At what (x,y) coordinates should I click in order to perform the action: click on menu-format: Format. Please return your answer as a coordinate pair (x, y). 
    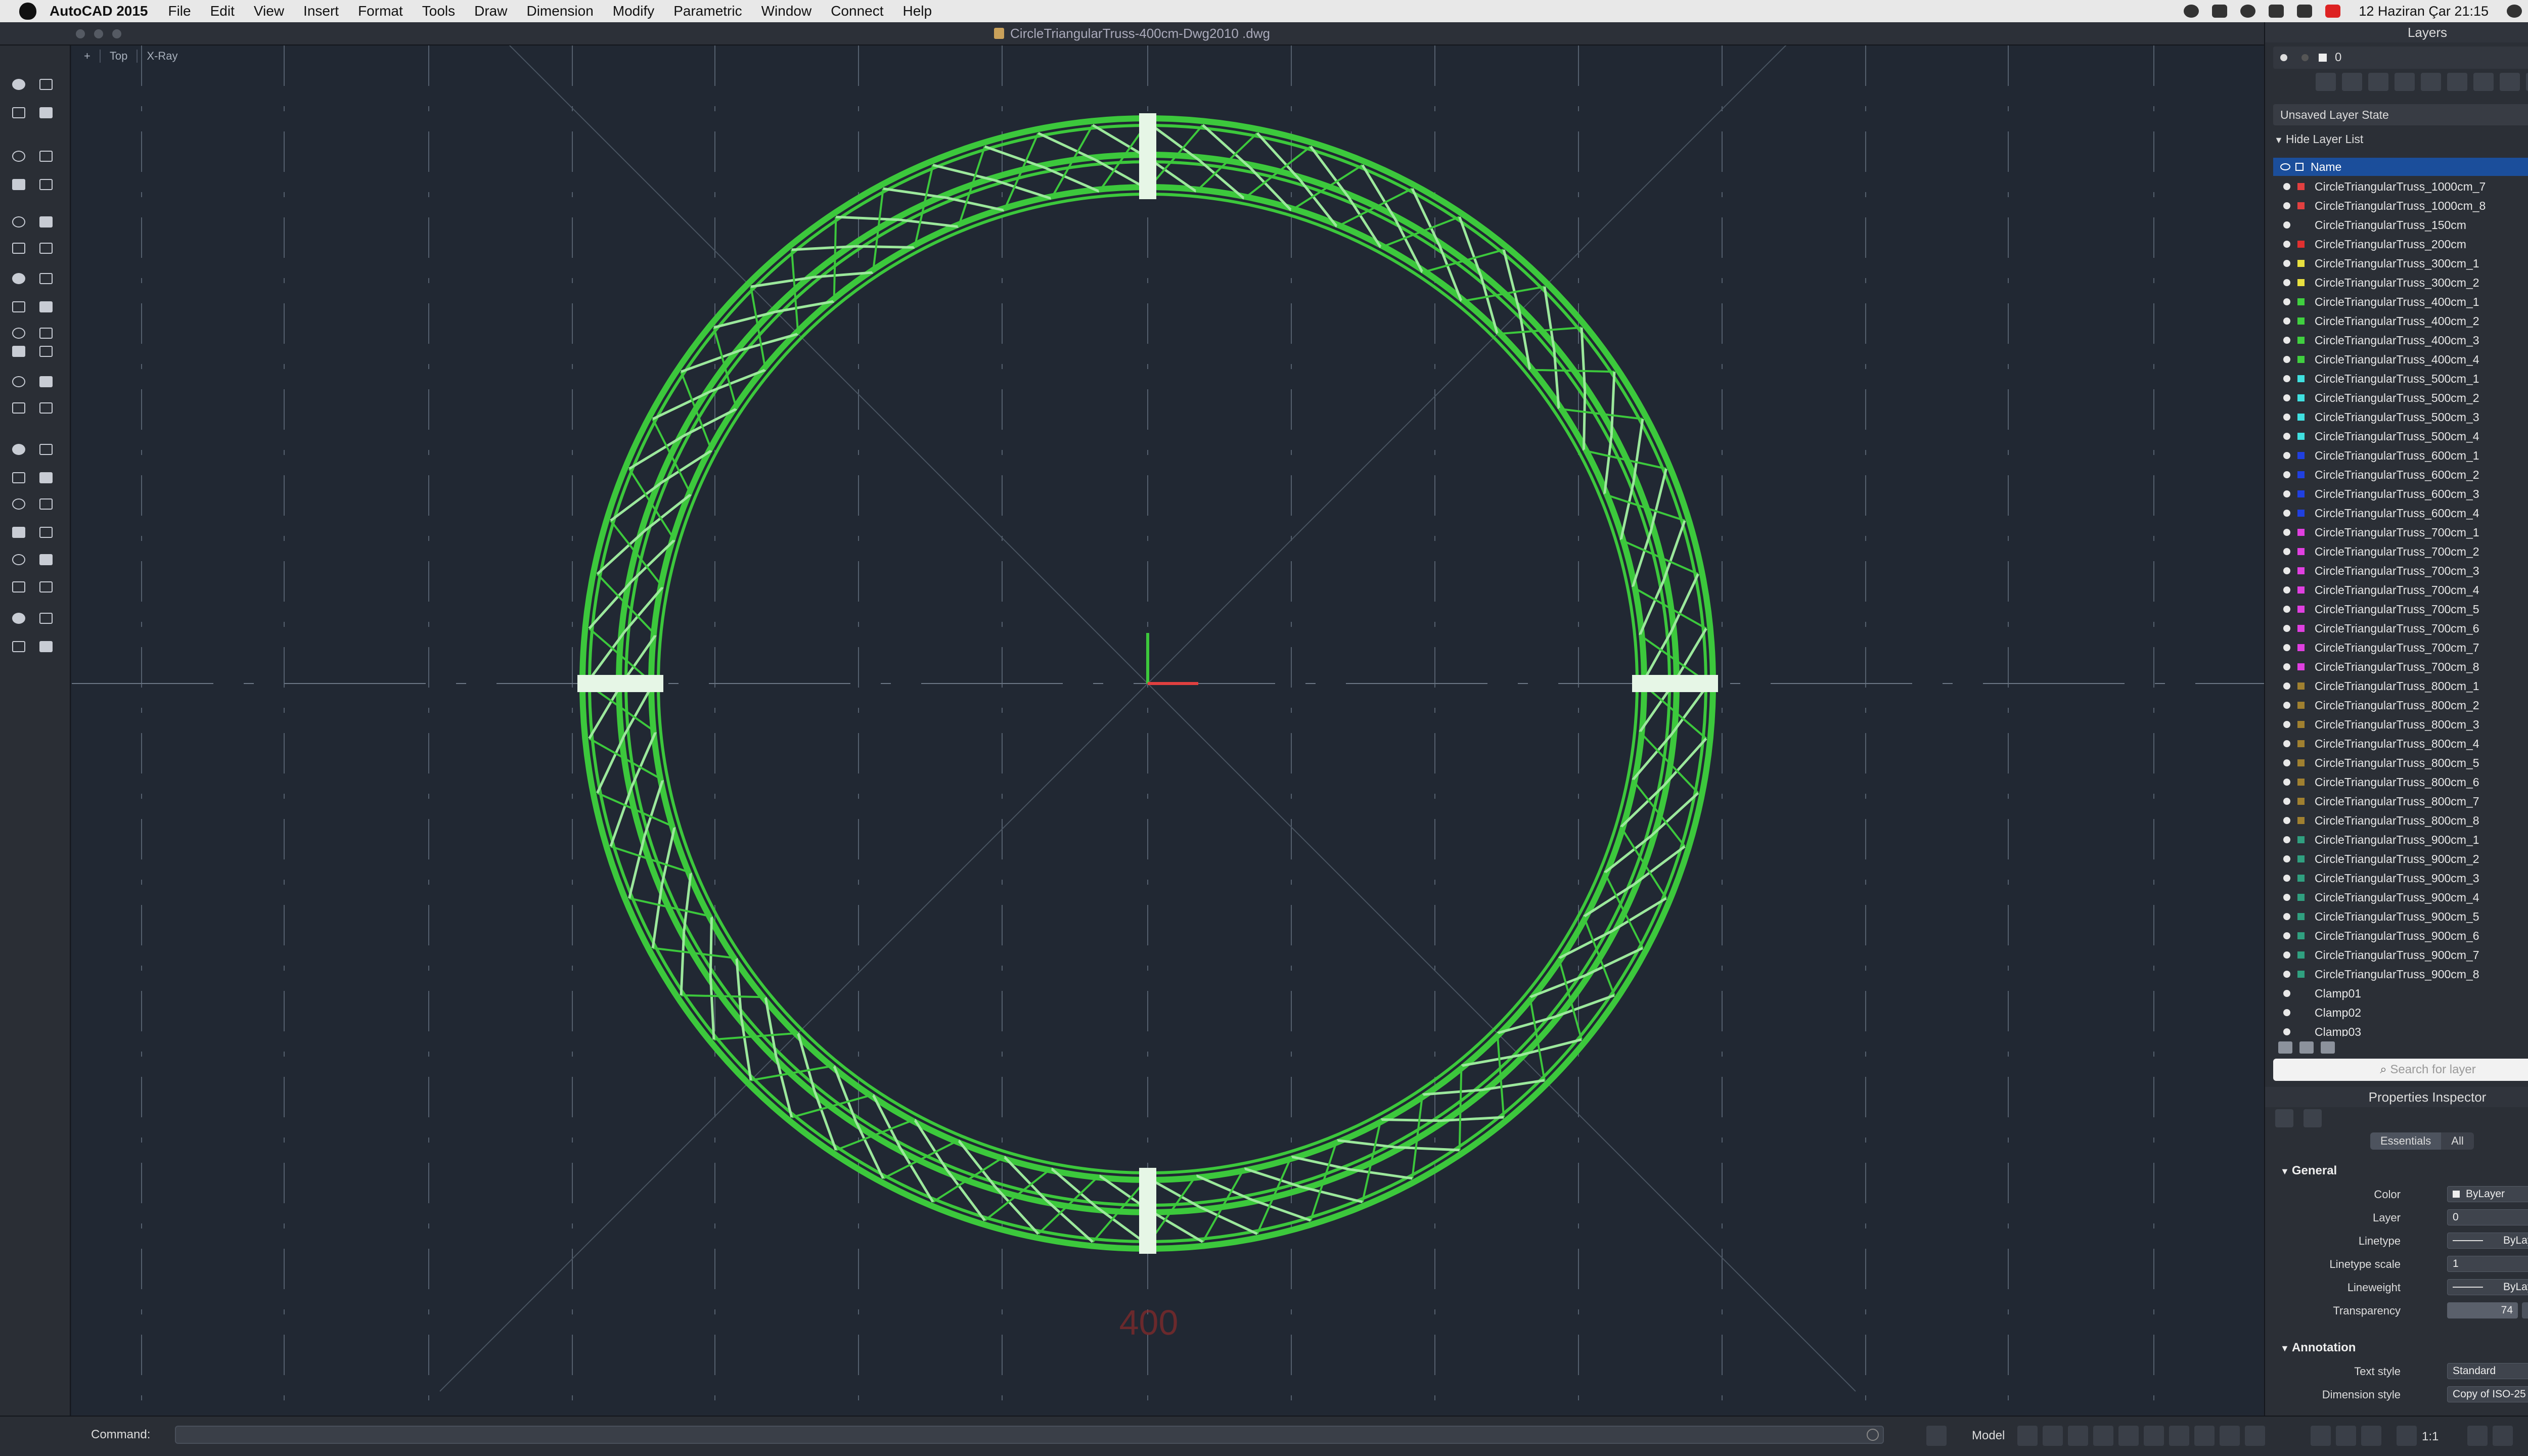
    Looking at the image, I should click on (381, 11).